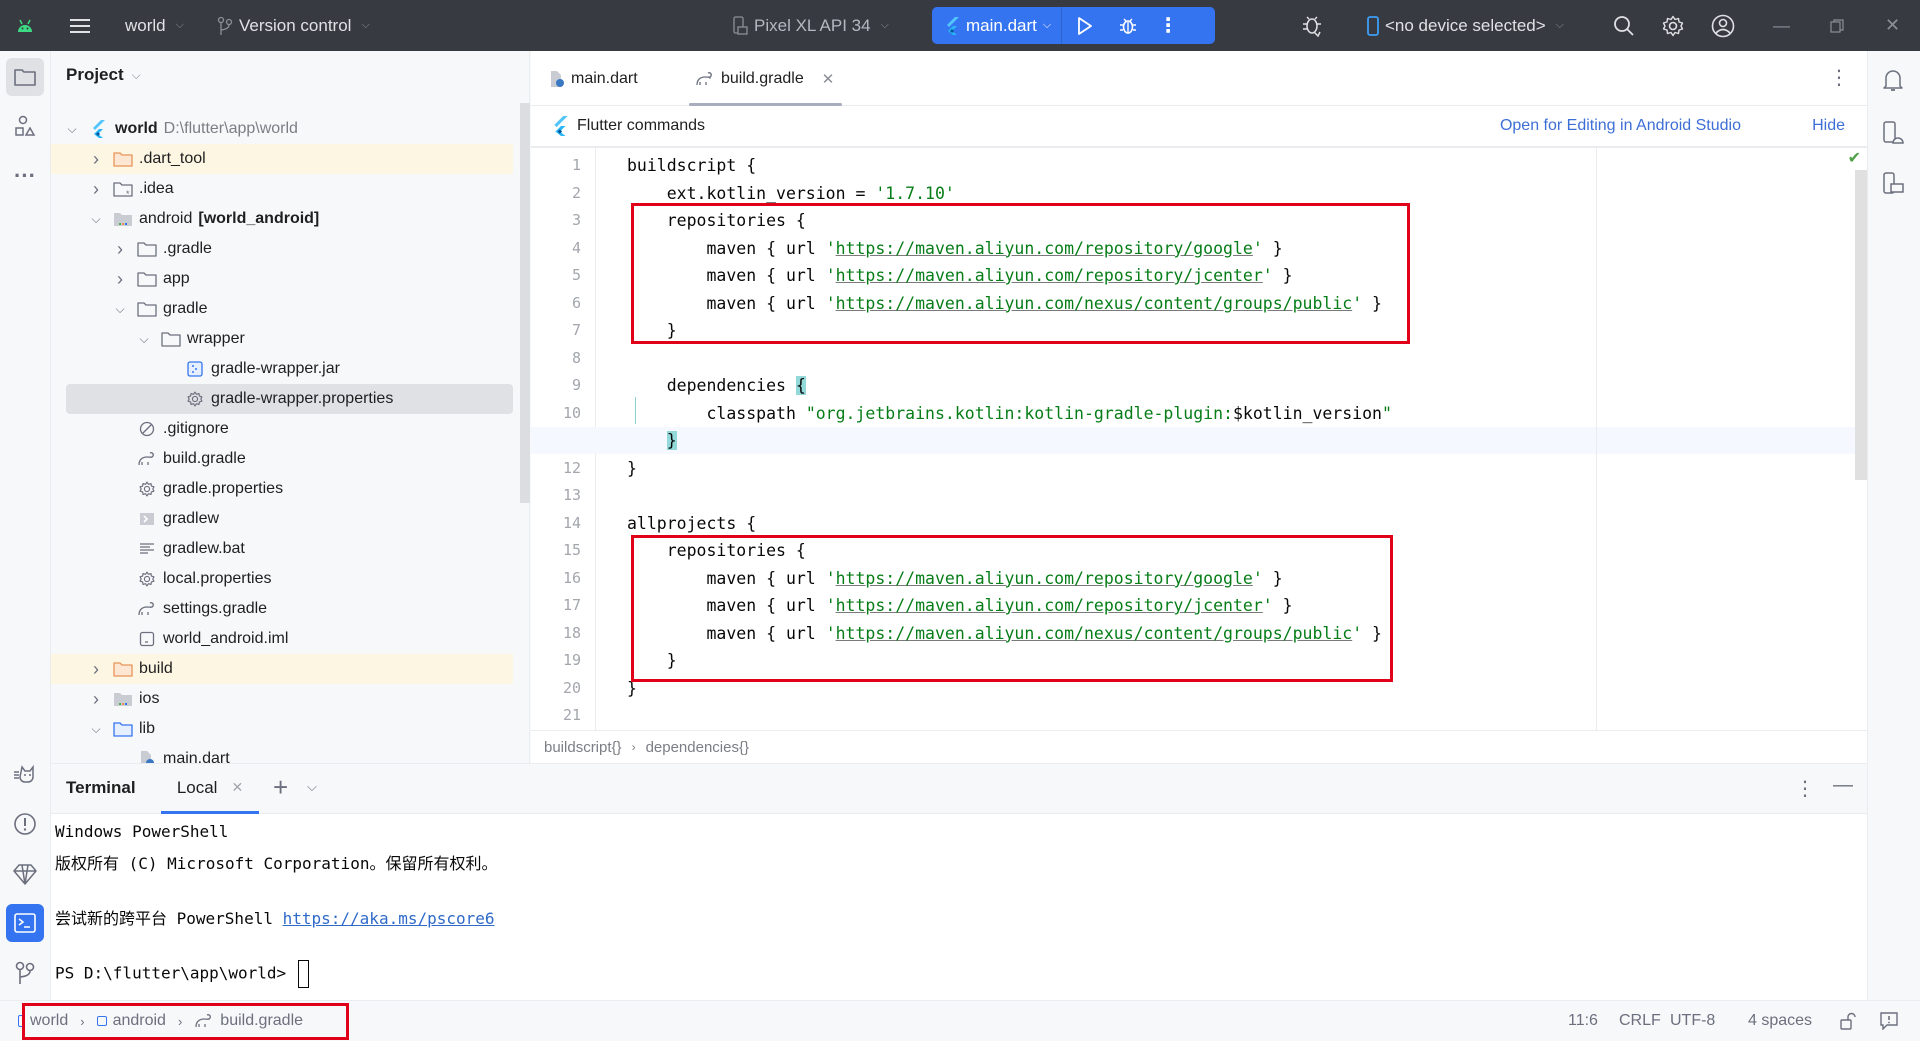  I want to click on run-button, so click(1085, 25).